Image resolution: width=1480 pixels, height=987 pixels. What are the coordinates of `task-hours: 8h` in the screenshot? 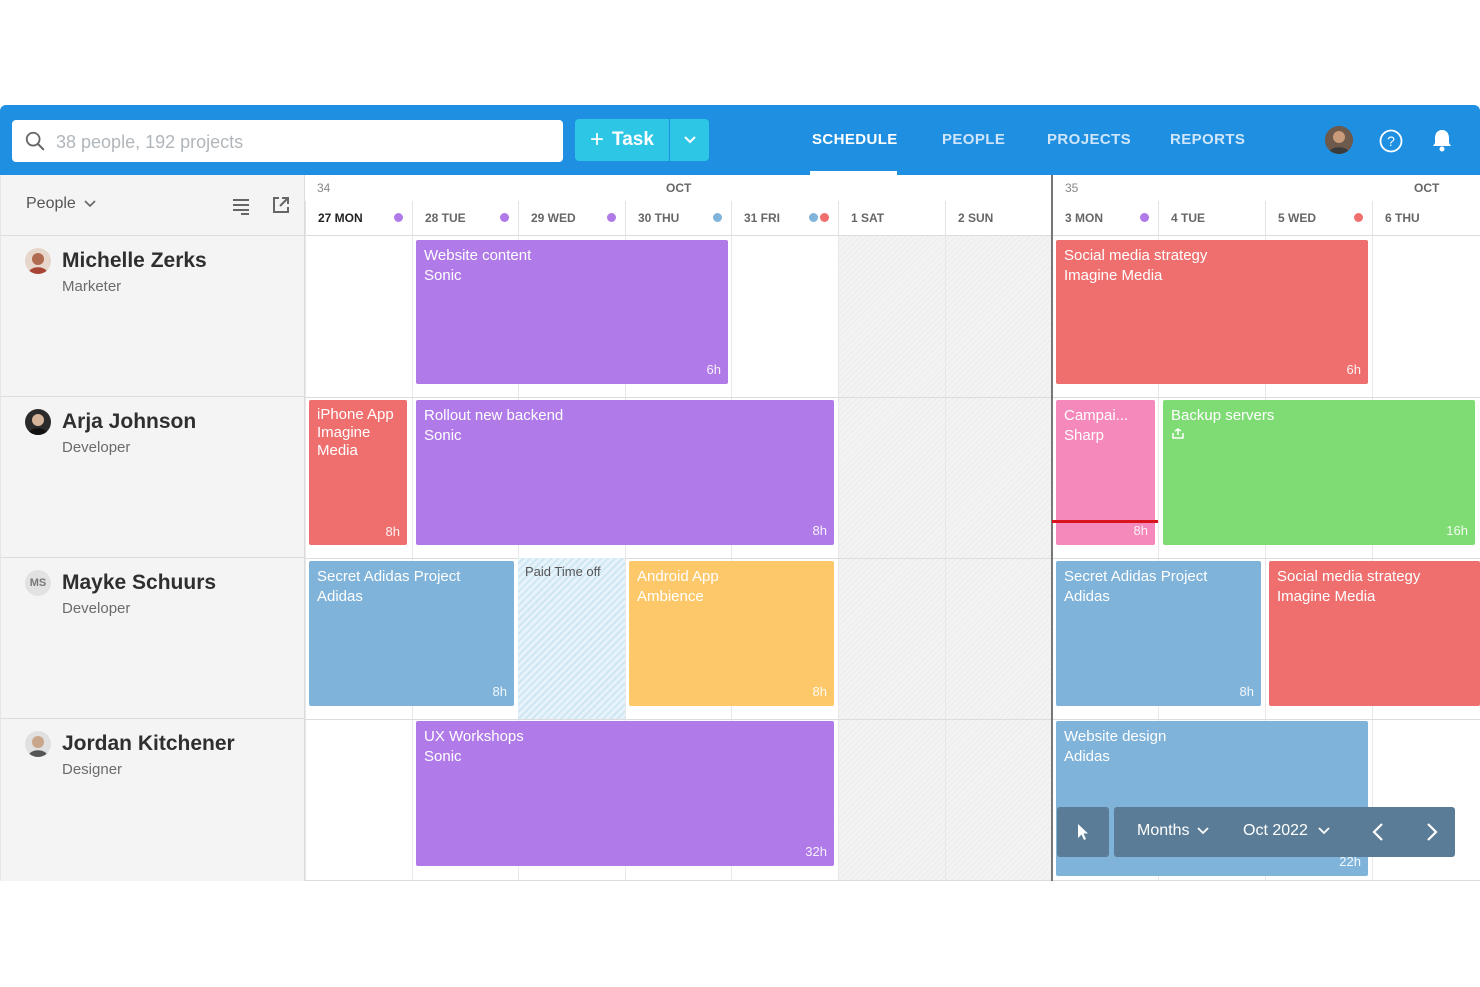 It's located at (819, 691).